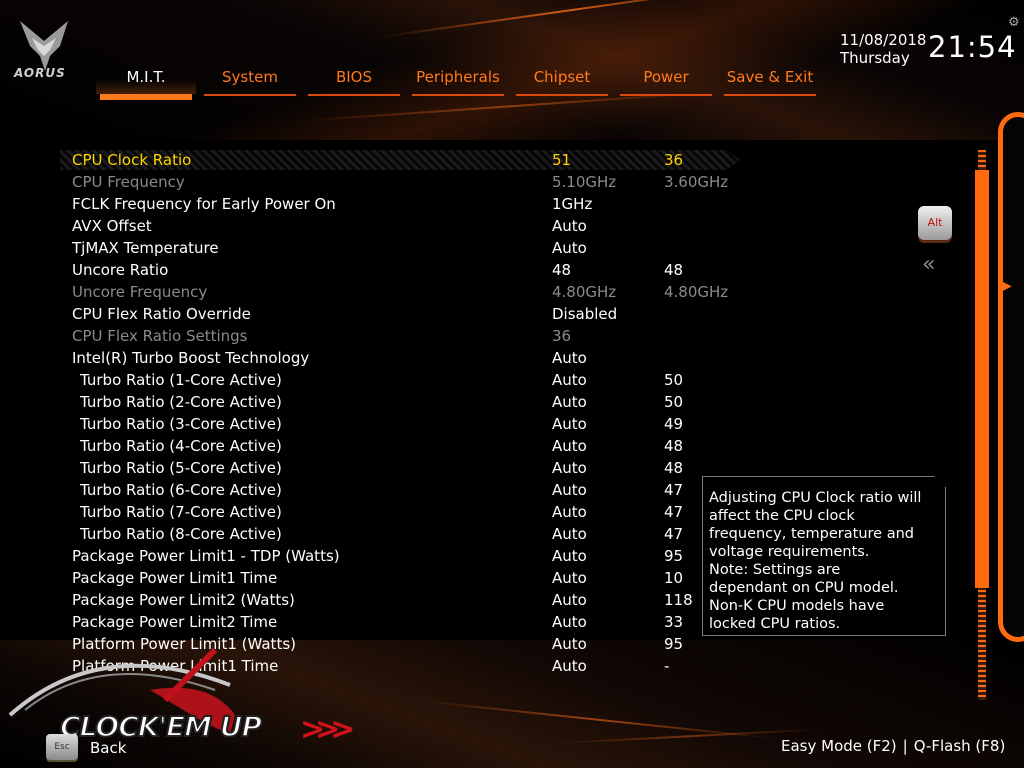 Image resolution: width=1024 pixels, height=768 pixels. What do you see at coordinates (175, 578) in the screenshot?
I see `setting-name: Package Power Limit1 Time` at bounding box center [175, 578].